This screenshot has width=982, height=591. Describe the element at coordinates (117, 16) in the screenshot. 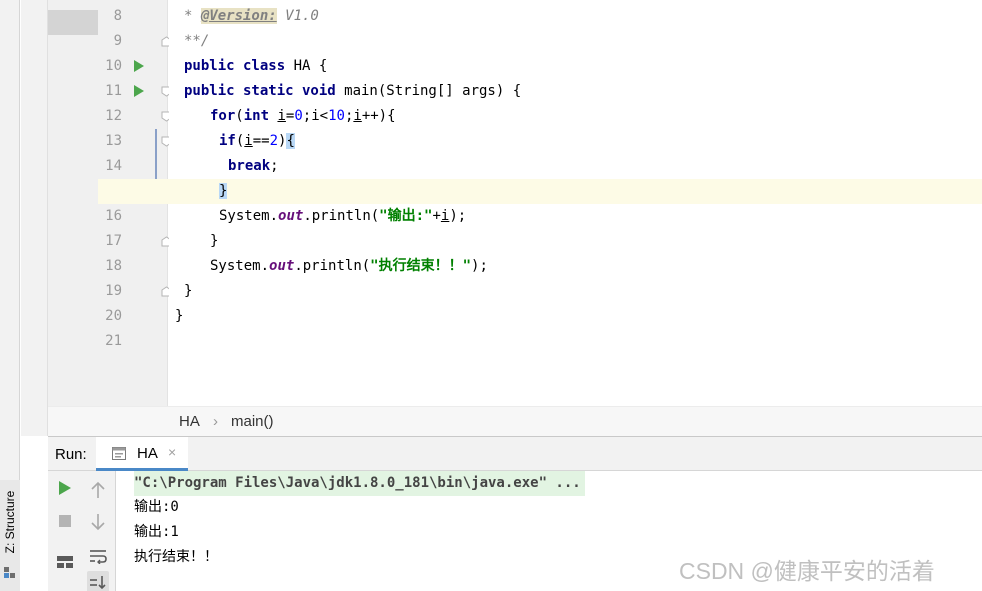

I see `line-number: 8` at that location.